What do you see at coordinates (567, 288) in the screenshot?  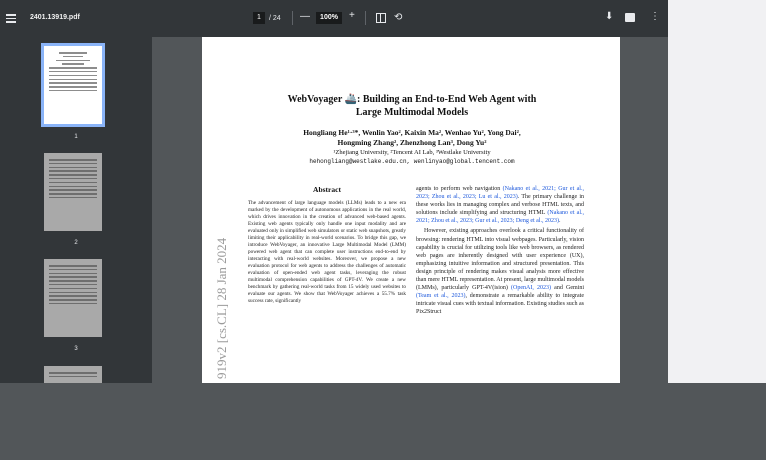 I see `body-text: and Gemini` at bounding box center [567, 288].